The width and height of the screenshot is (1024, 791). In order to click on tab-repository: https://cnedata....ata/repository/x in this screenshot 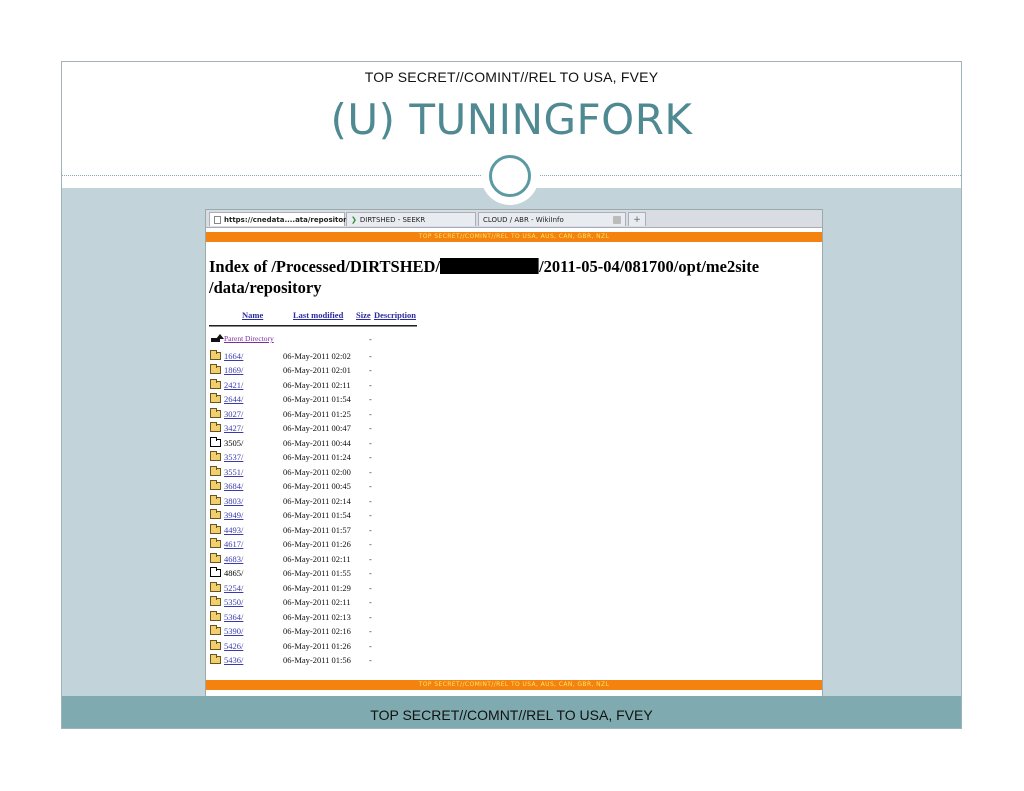, I will do `click(287, 219)`.